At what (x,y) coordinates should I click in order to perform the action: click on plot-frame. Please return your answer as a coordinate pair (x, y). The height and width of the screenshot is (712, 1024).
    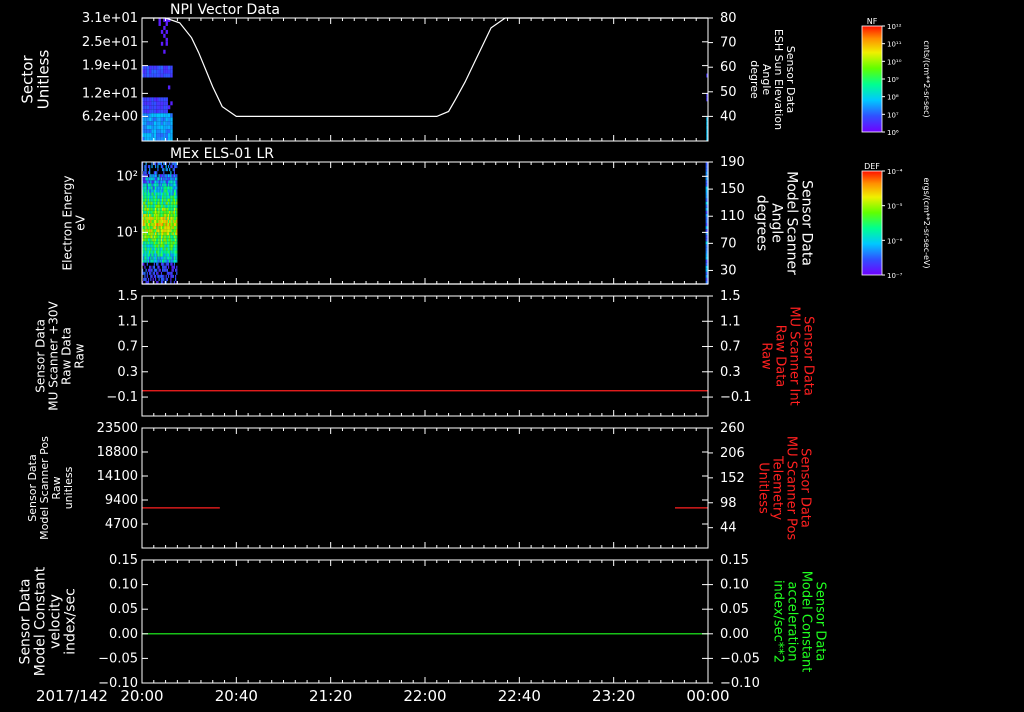
    Looking at the image, I should click on (425, 223).